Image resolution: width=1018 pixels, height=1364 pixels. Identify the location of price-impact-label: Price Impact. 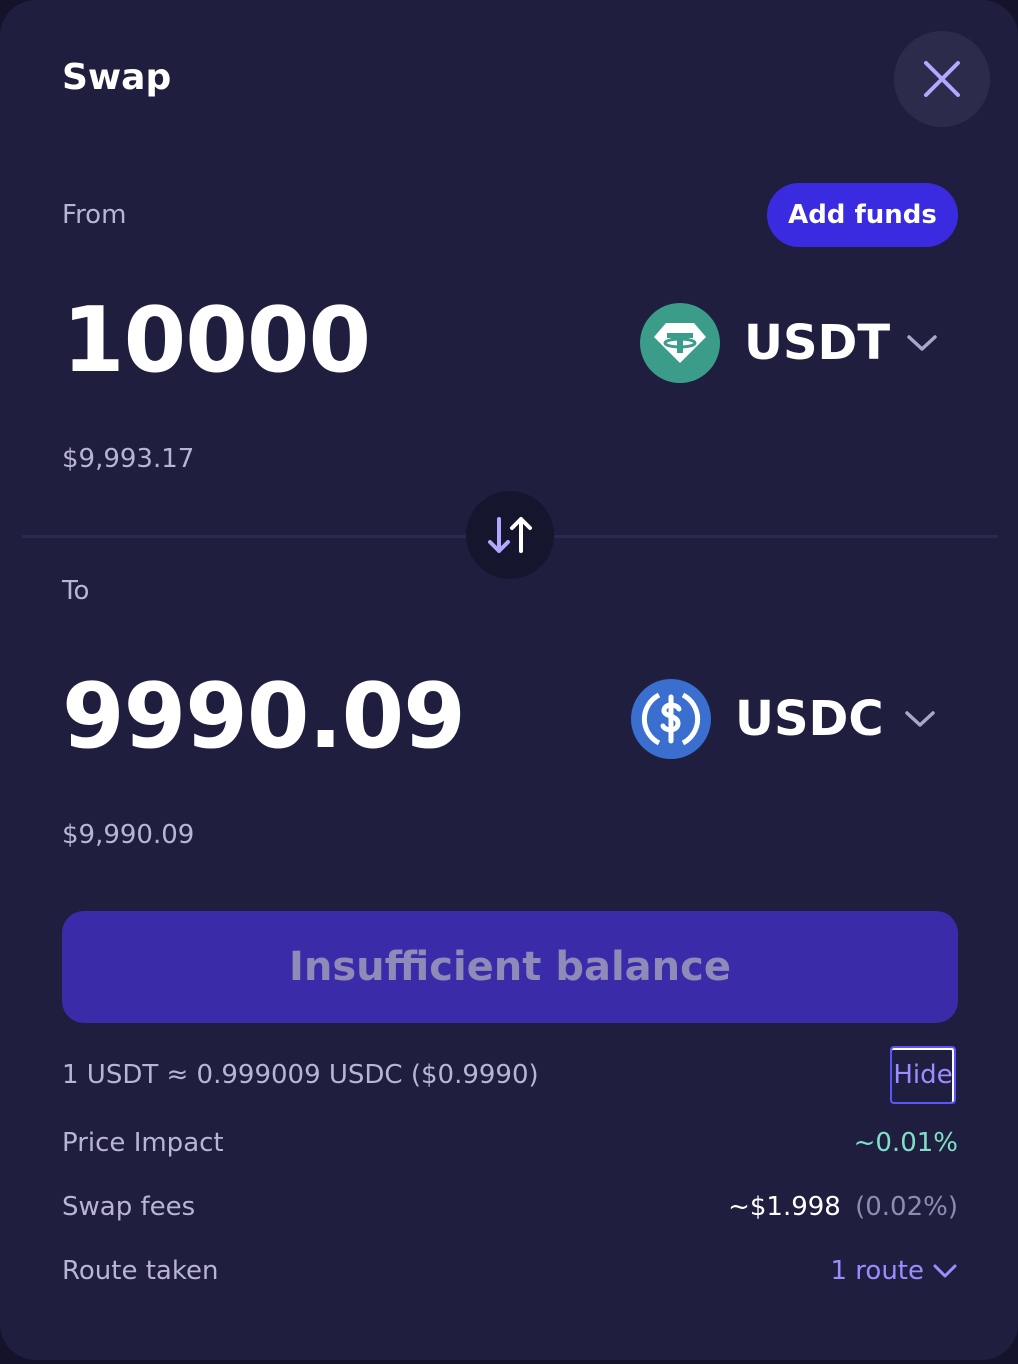
(143, 1143).